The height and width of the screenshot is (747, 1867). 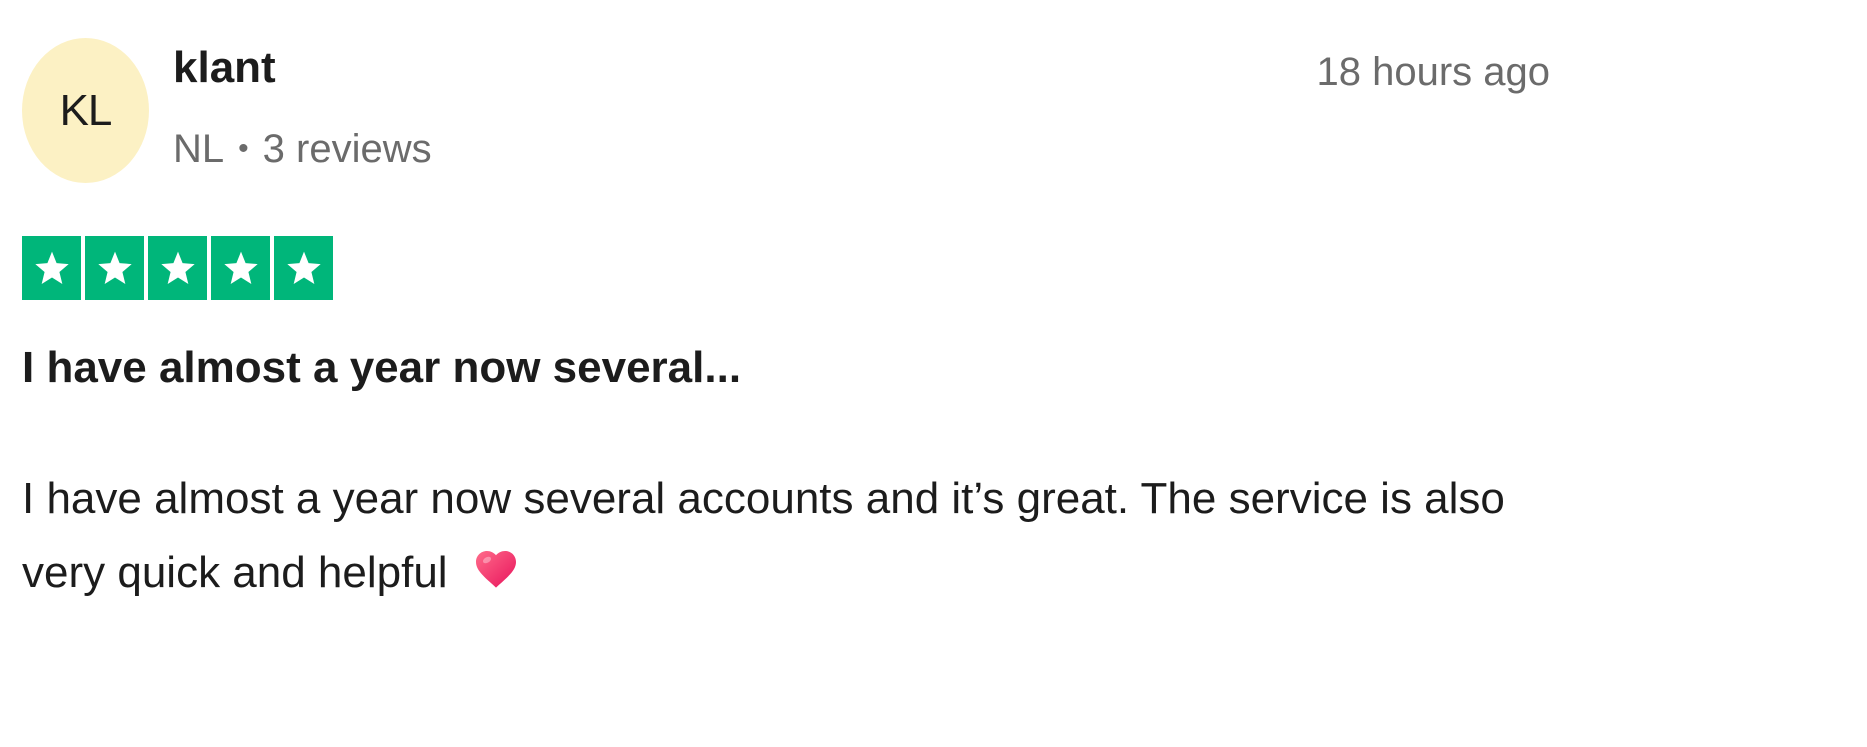 What do you see at coordinates (1433, 72) in the screenshot?
I see `review-date: 18 hours ago` at bounding box center [1433, 72].